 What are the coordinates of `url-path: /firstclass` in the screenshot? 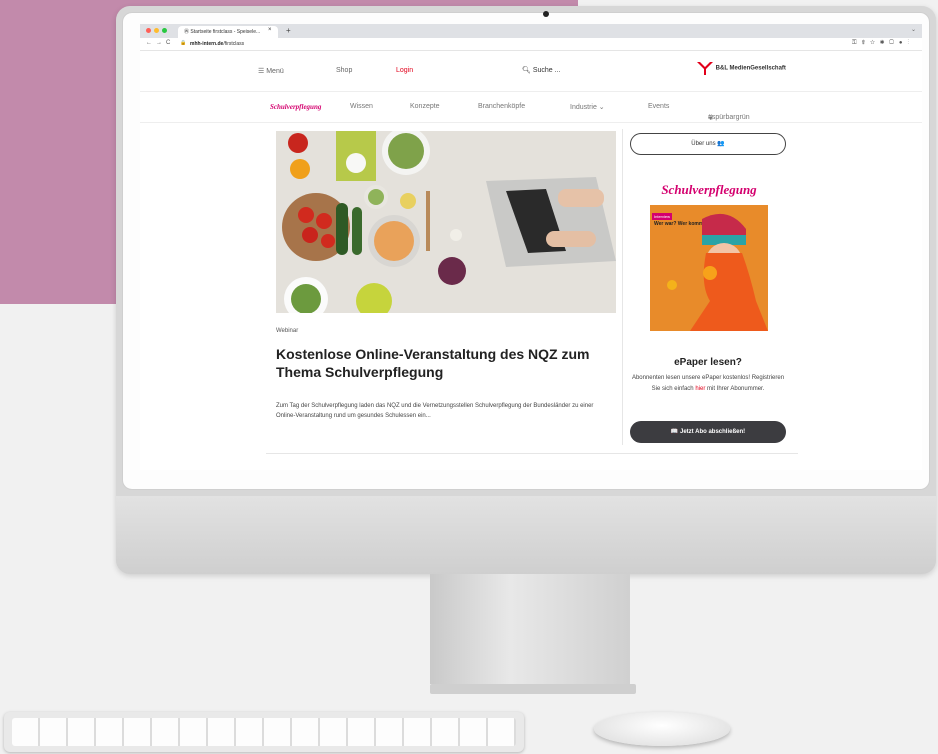 It's located at (234, 44).